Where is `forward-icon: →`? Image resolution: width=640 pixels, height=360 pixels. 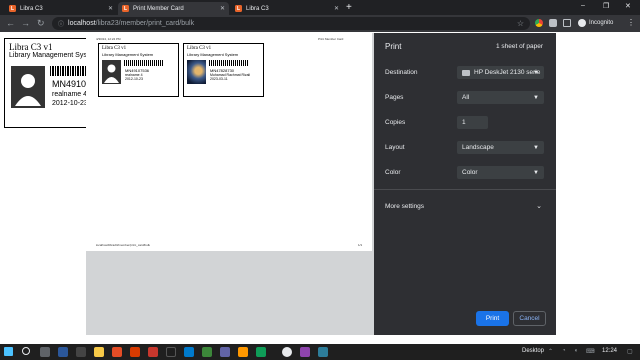
forward-icon: → is located at coordinates (25, 23).